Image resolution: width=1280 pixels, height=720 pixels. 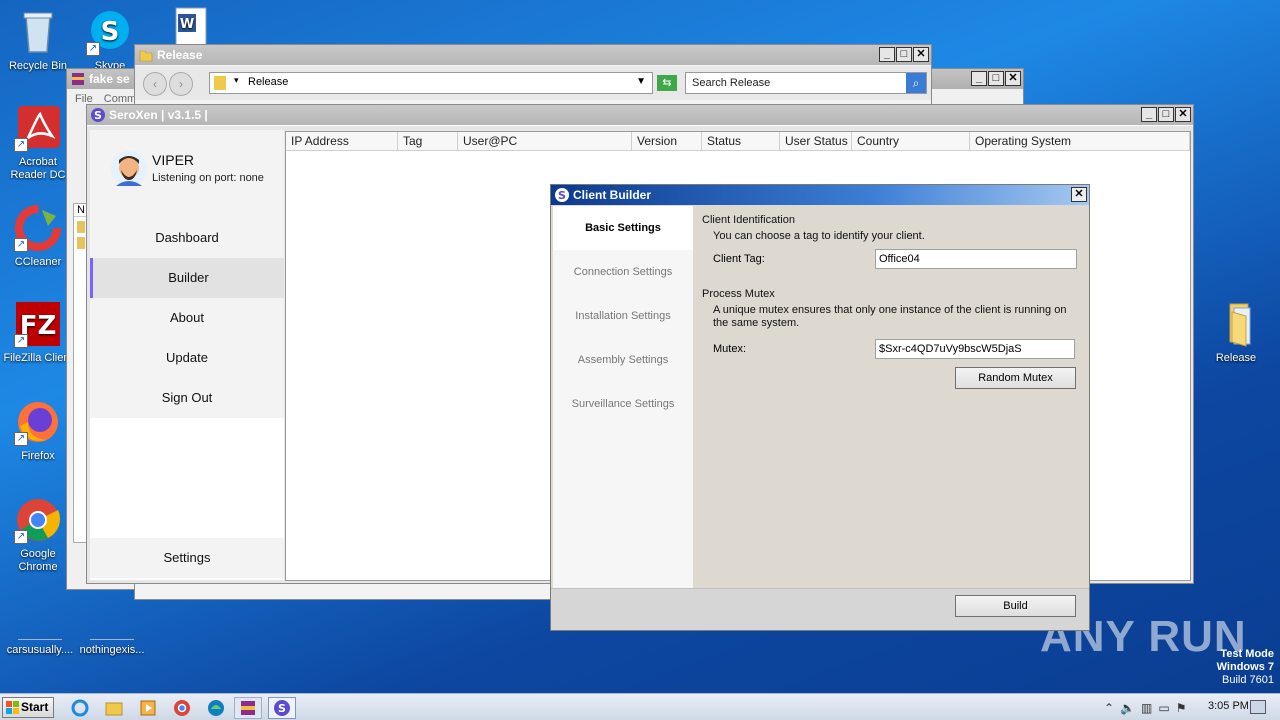 What do you see at coordinates (428, 141) in the screenshot?
I see `column-tag: Tag` at bounding box center [428, 141].